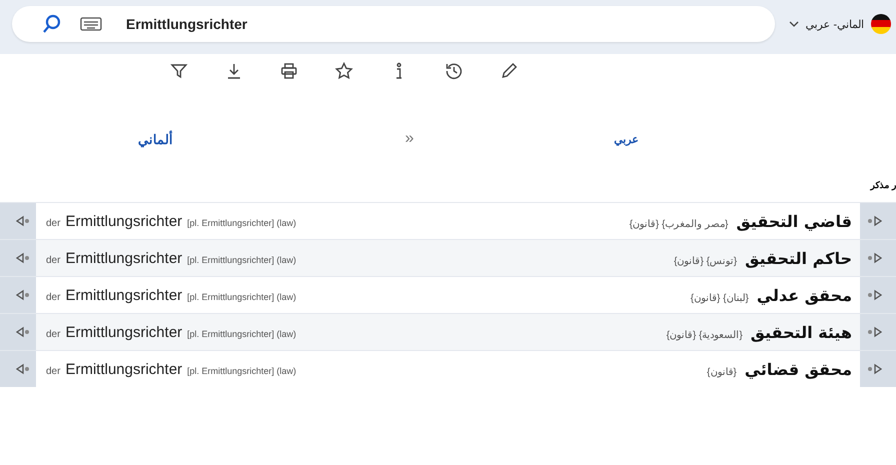 The height and width of the screenshot is (465, 896). I want to click on language-label: الماني- عربي, so click(834, 24).